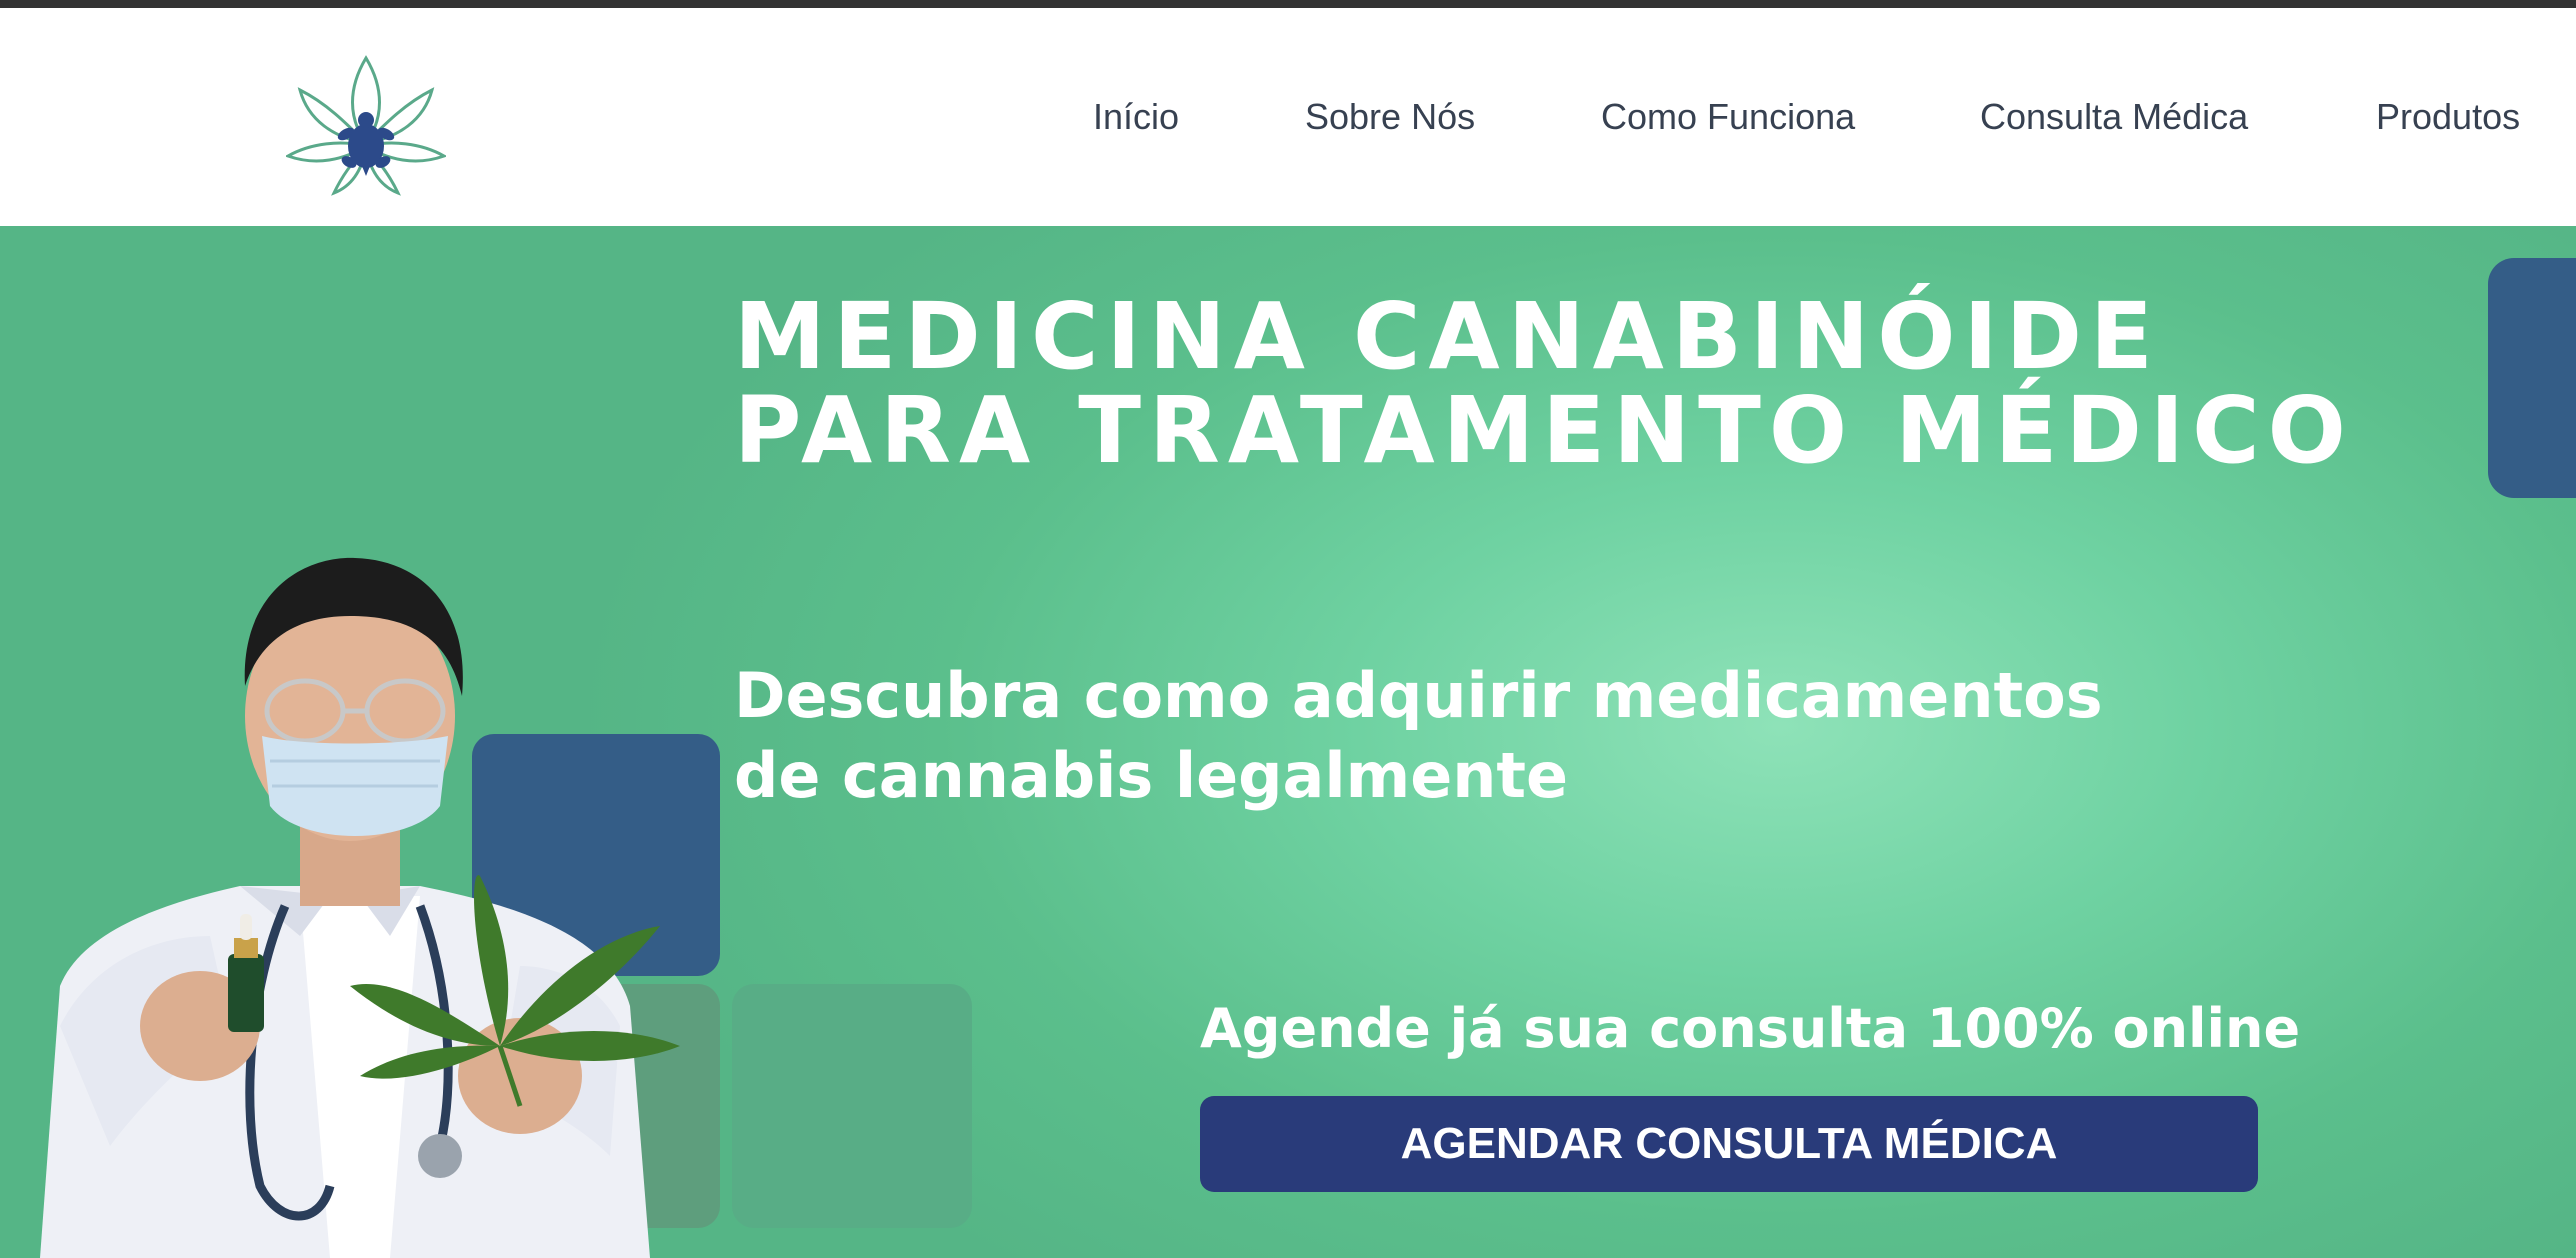 The width and height of the screenshot is (2576, 1258). I want to click on nav-link-como-funciona: Como Funciona, so click(1728, 117).